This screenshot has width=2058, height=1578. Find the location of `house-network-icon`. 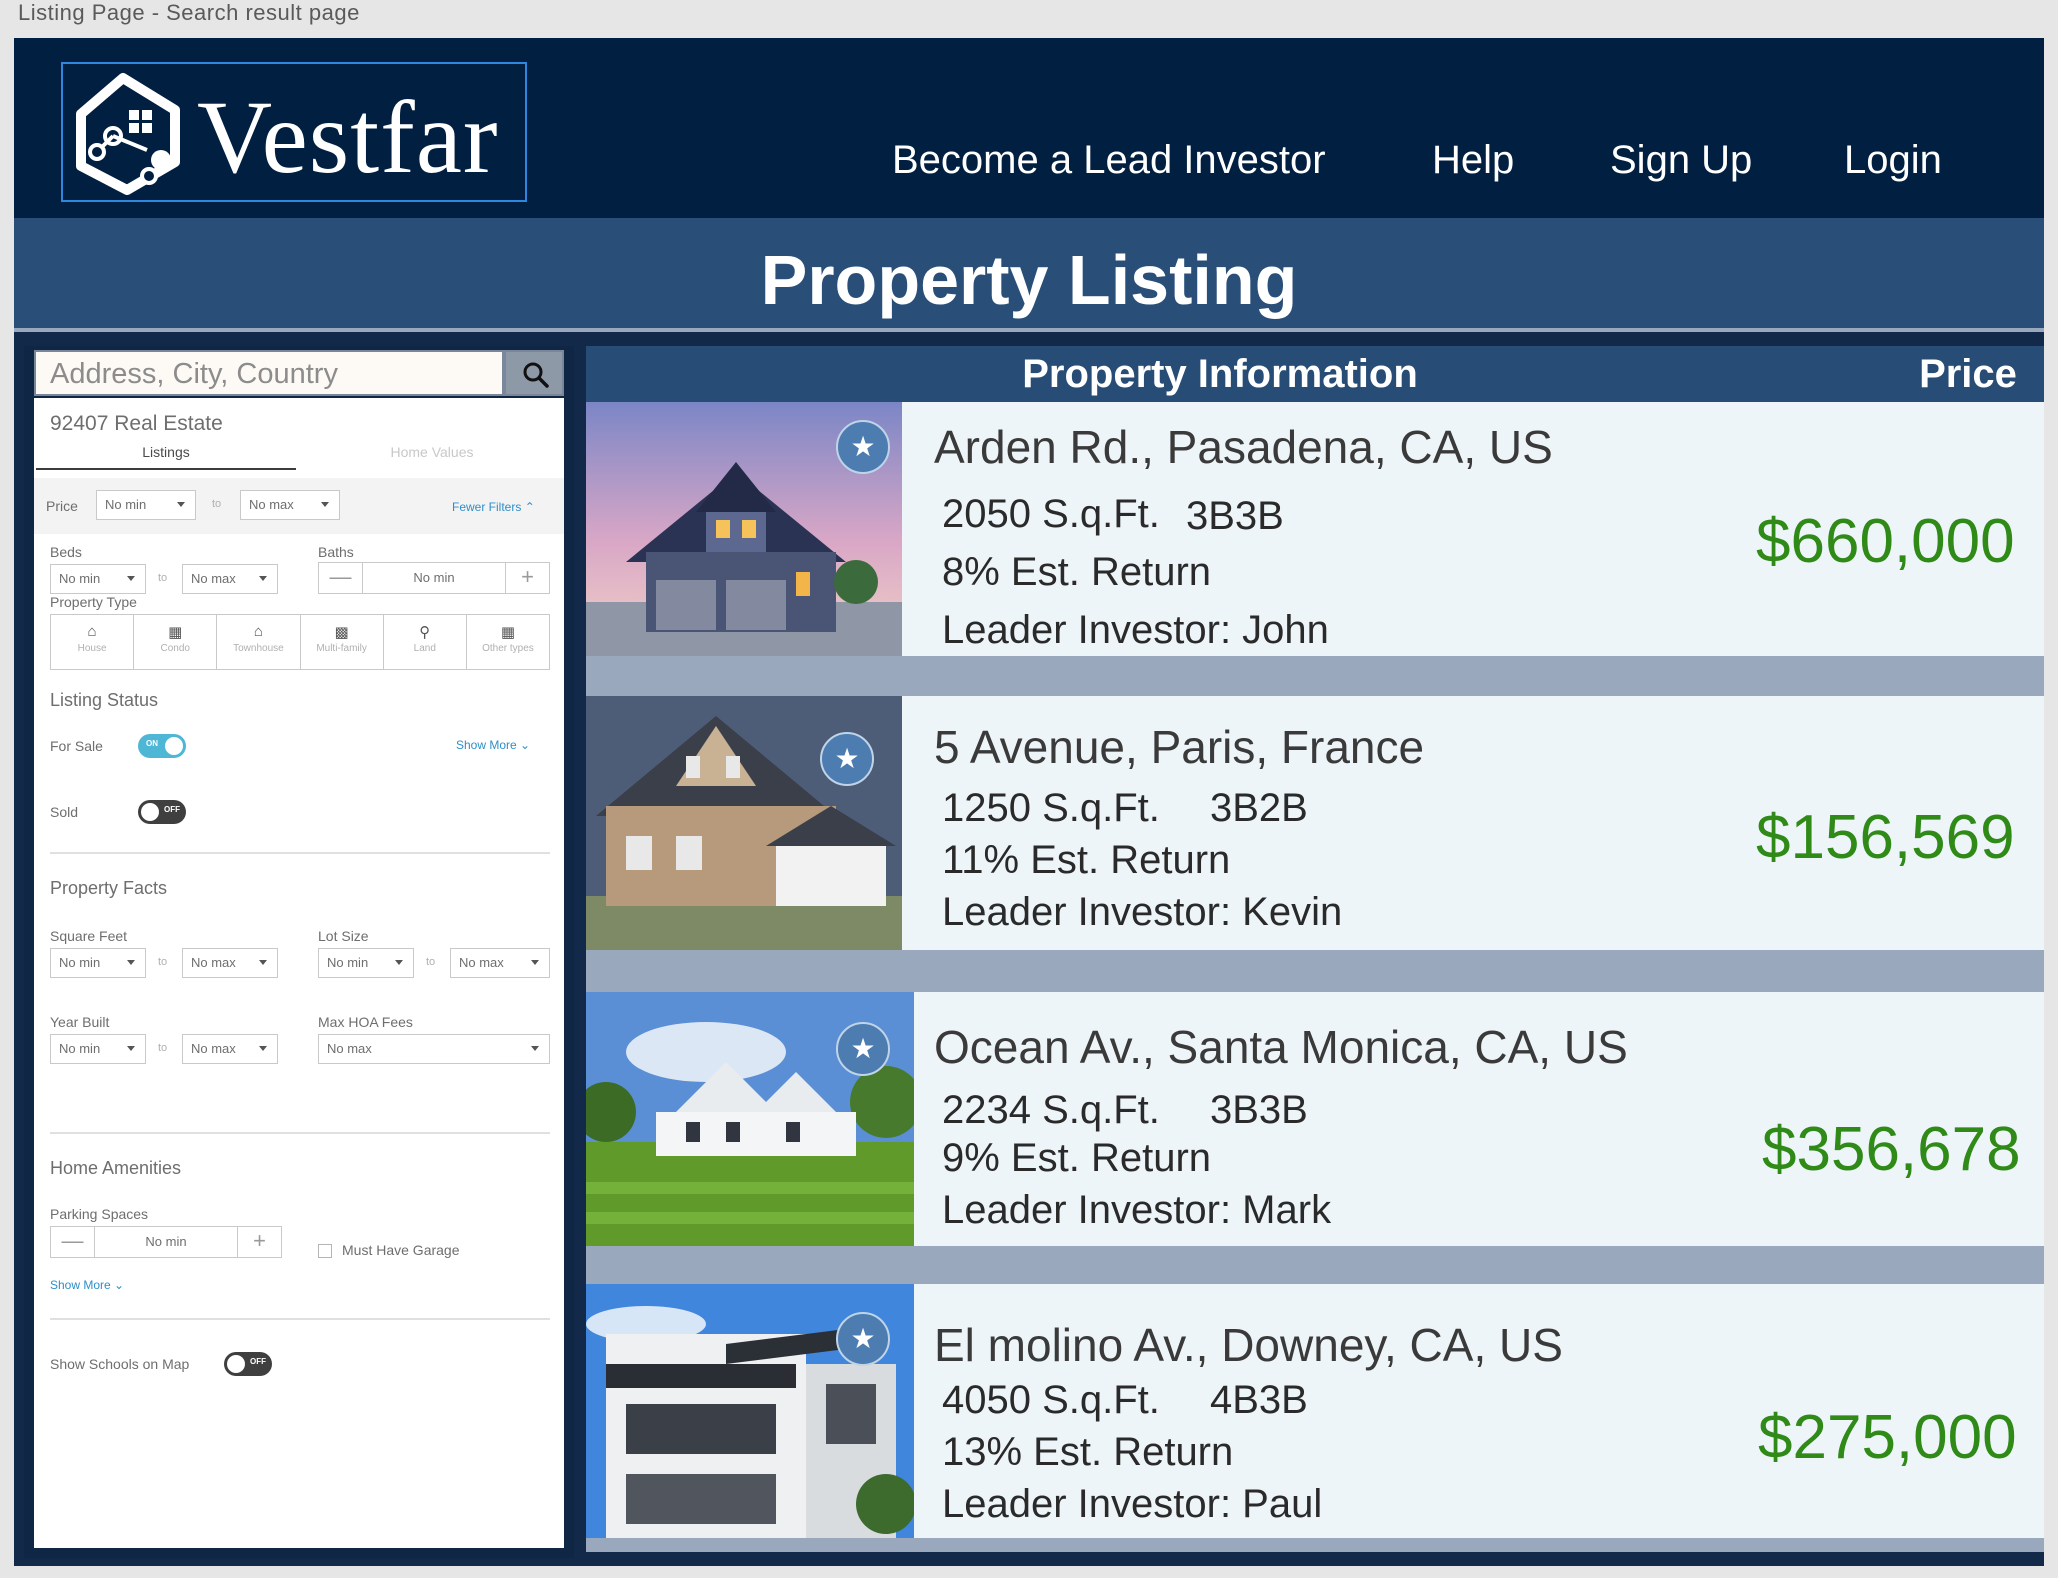

house-network-icon is located at coordinates (128, 134).